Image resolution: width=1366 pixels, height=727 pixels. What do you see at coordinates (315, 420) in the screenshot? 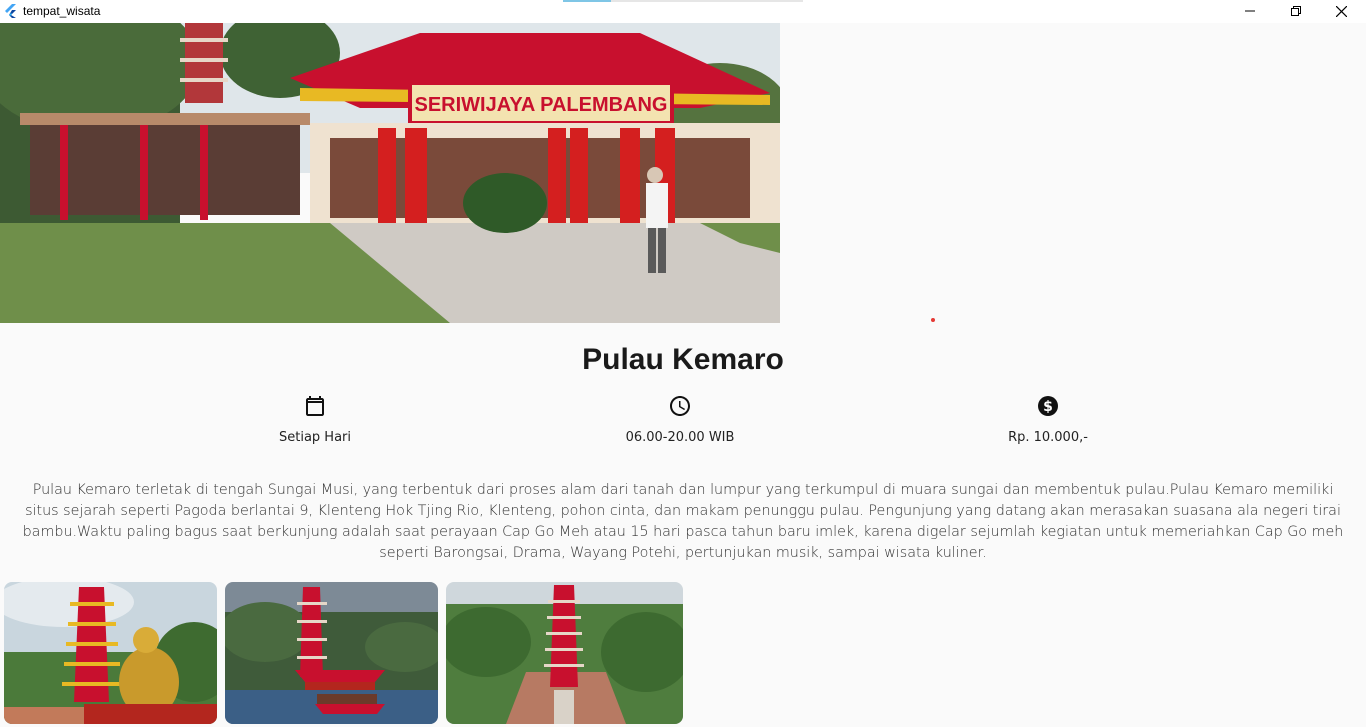
I see `info-days: Setiap Hari` at bounding box center [315, 420].